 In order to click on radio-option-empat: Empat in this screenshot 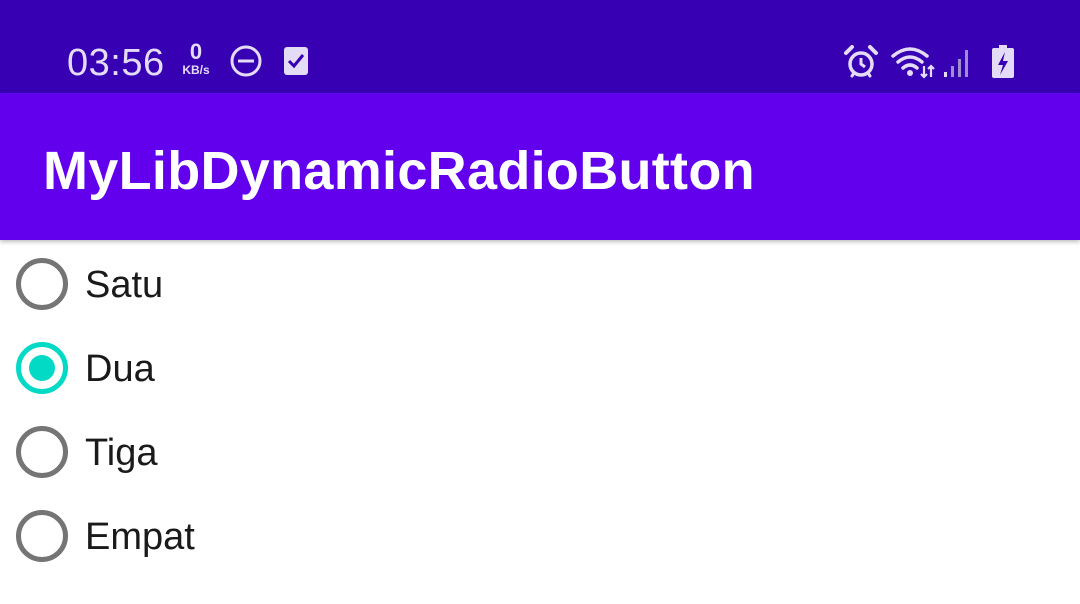, I will do `click(300, 536)`.